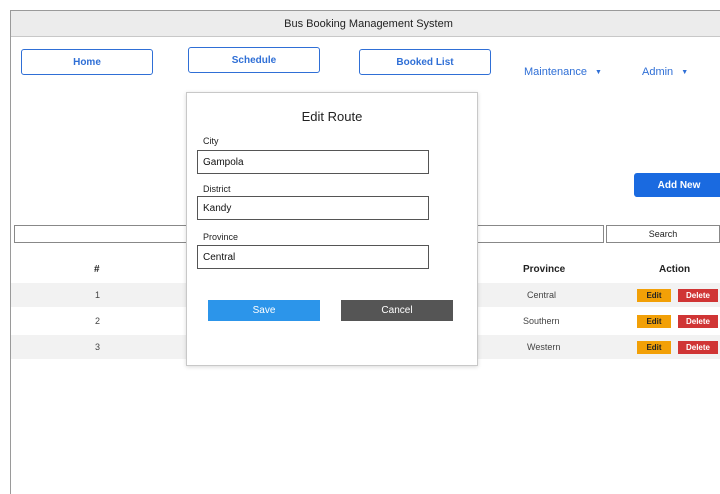 The image size is (720, 494). Describe the element at coordinates (211, 141) in the screenshot. I see `city-label: City` at that location.